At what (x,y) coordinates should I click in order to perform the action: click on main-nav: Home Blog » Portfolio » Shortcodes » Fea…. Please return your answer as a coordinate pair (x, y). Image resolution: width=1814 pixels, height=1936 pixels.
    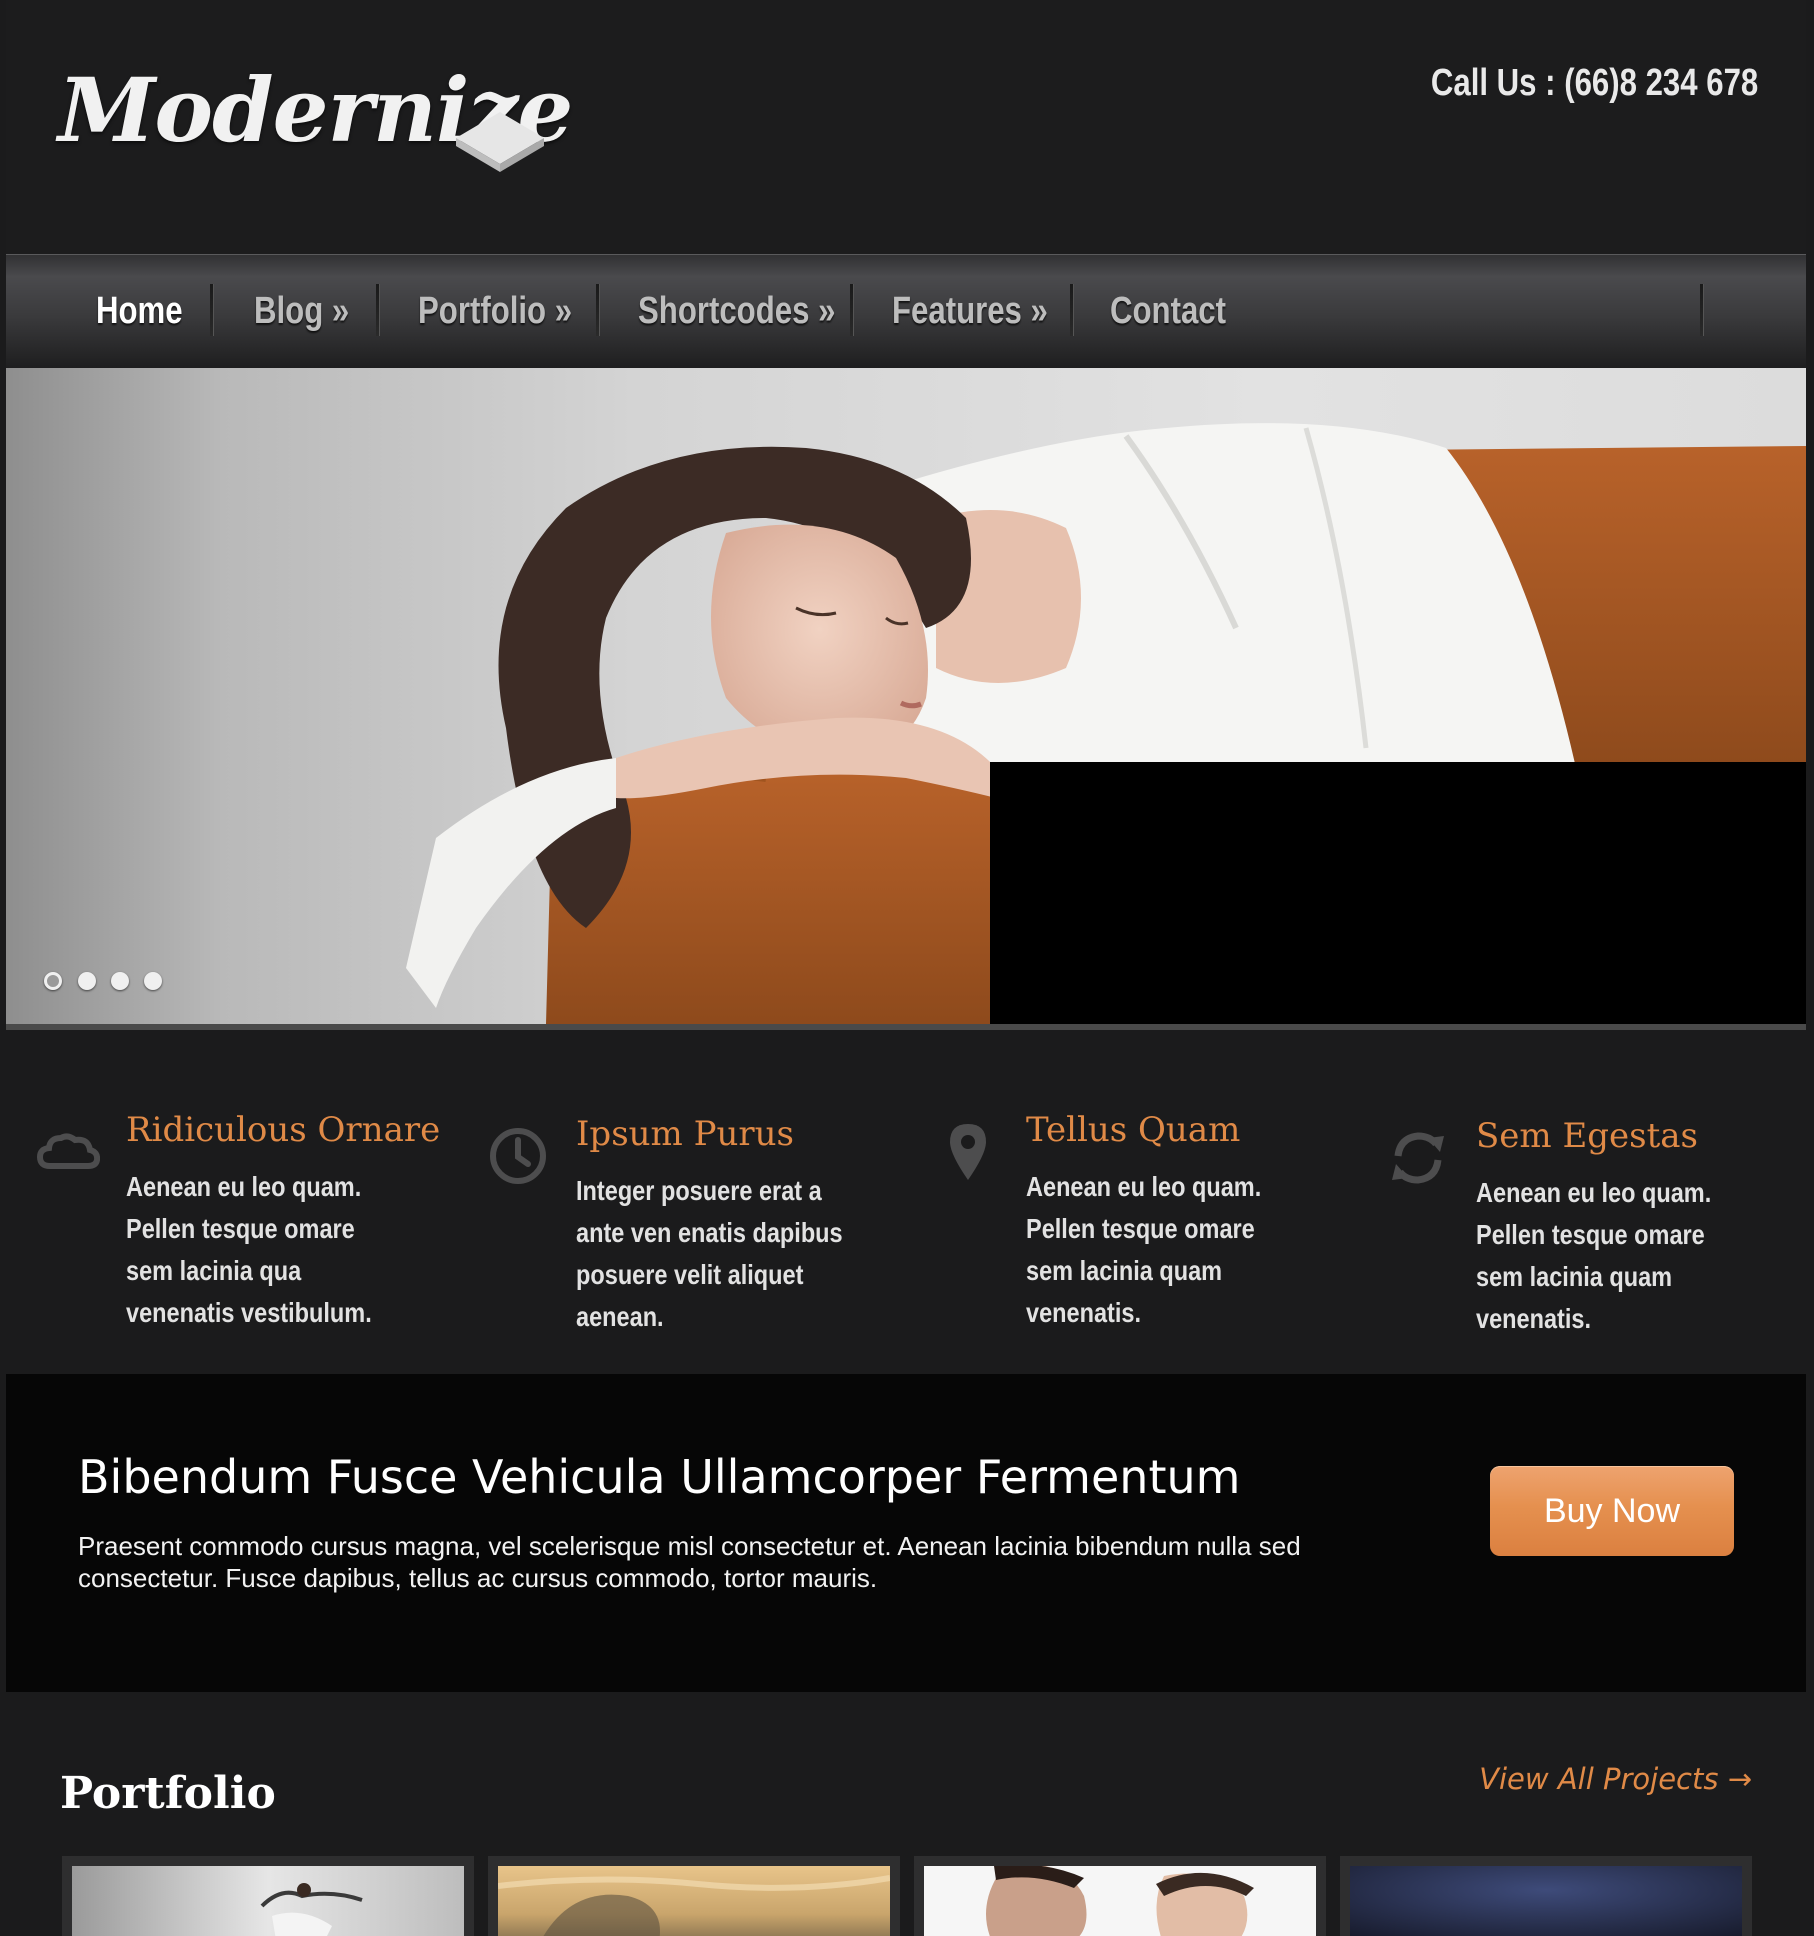
    Looking at the image, I should click on (906, 311).